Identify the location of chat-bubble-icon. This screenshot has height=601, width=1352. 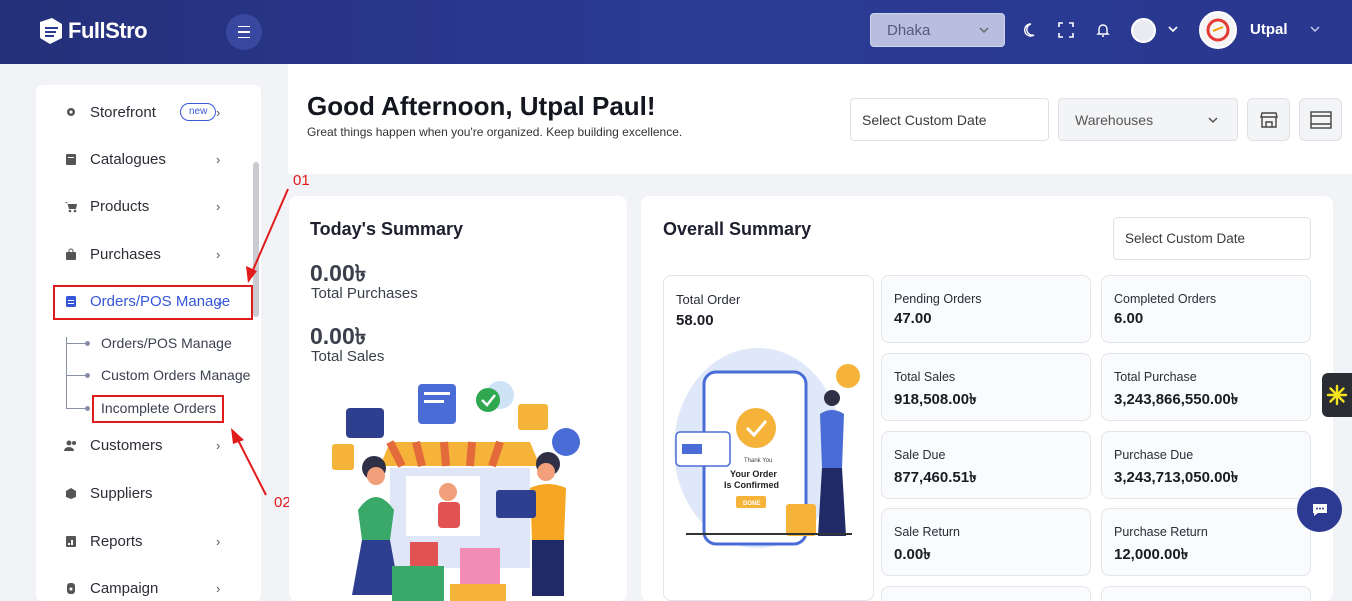
(1319, 509).